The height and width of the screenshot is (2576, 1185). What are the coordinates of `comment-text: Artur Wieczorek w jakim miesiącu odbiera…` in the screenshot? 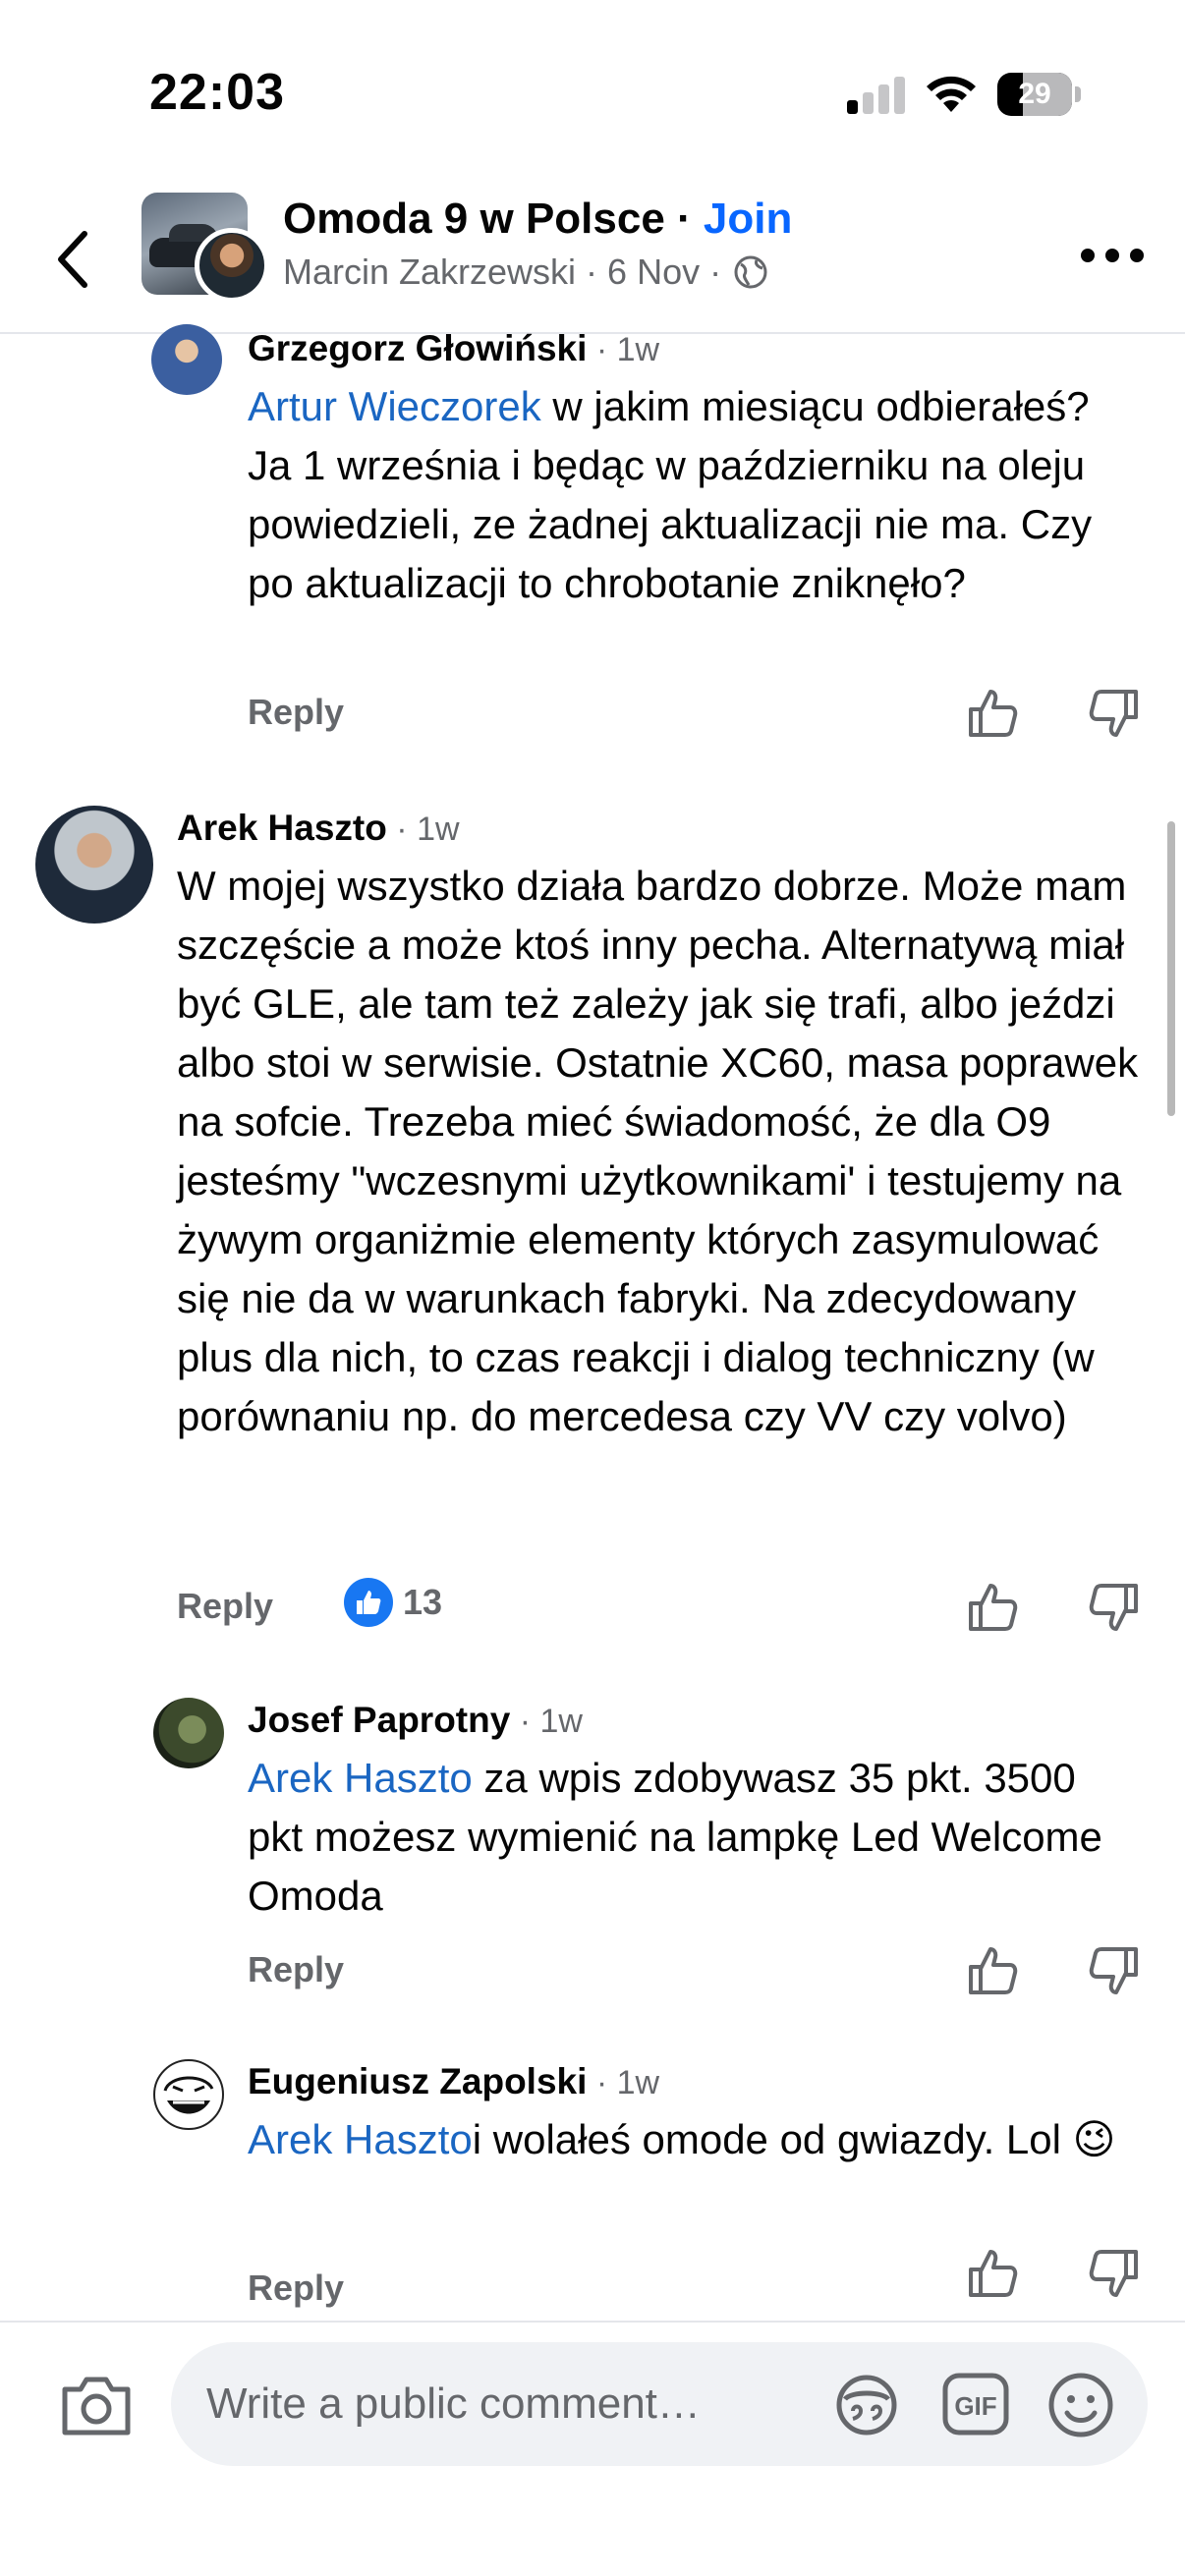 It's located at (695, 495).